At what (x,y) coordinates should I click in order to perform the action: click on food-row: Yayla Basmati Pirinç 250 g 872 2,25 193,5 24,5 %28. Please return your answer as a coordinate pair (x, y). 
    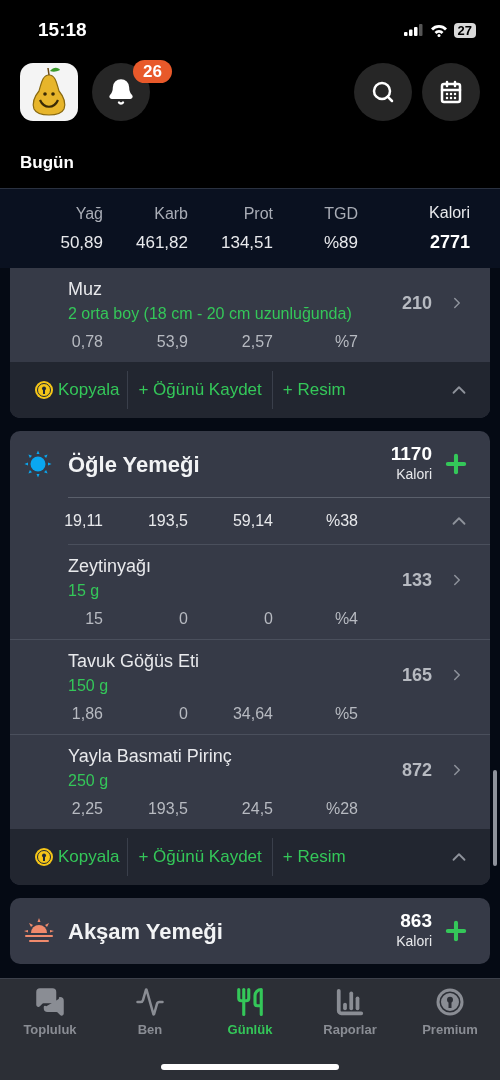
    Looking at the image, I should click on (250, 782).